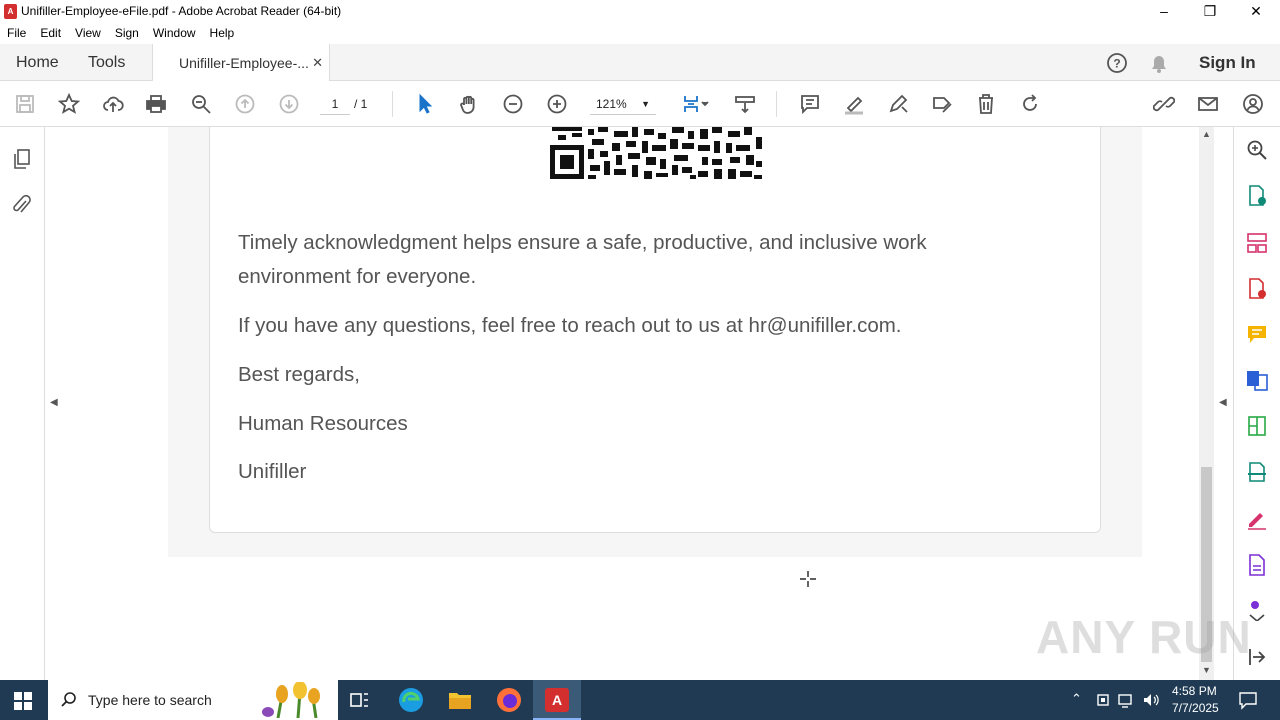 This screenshot has height=720, width=1280. I want to click on print-icon, so click(156, 104).